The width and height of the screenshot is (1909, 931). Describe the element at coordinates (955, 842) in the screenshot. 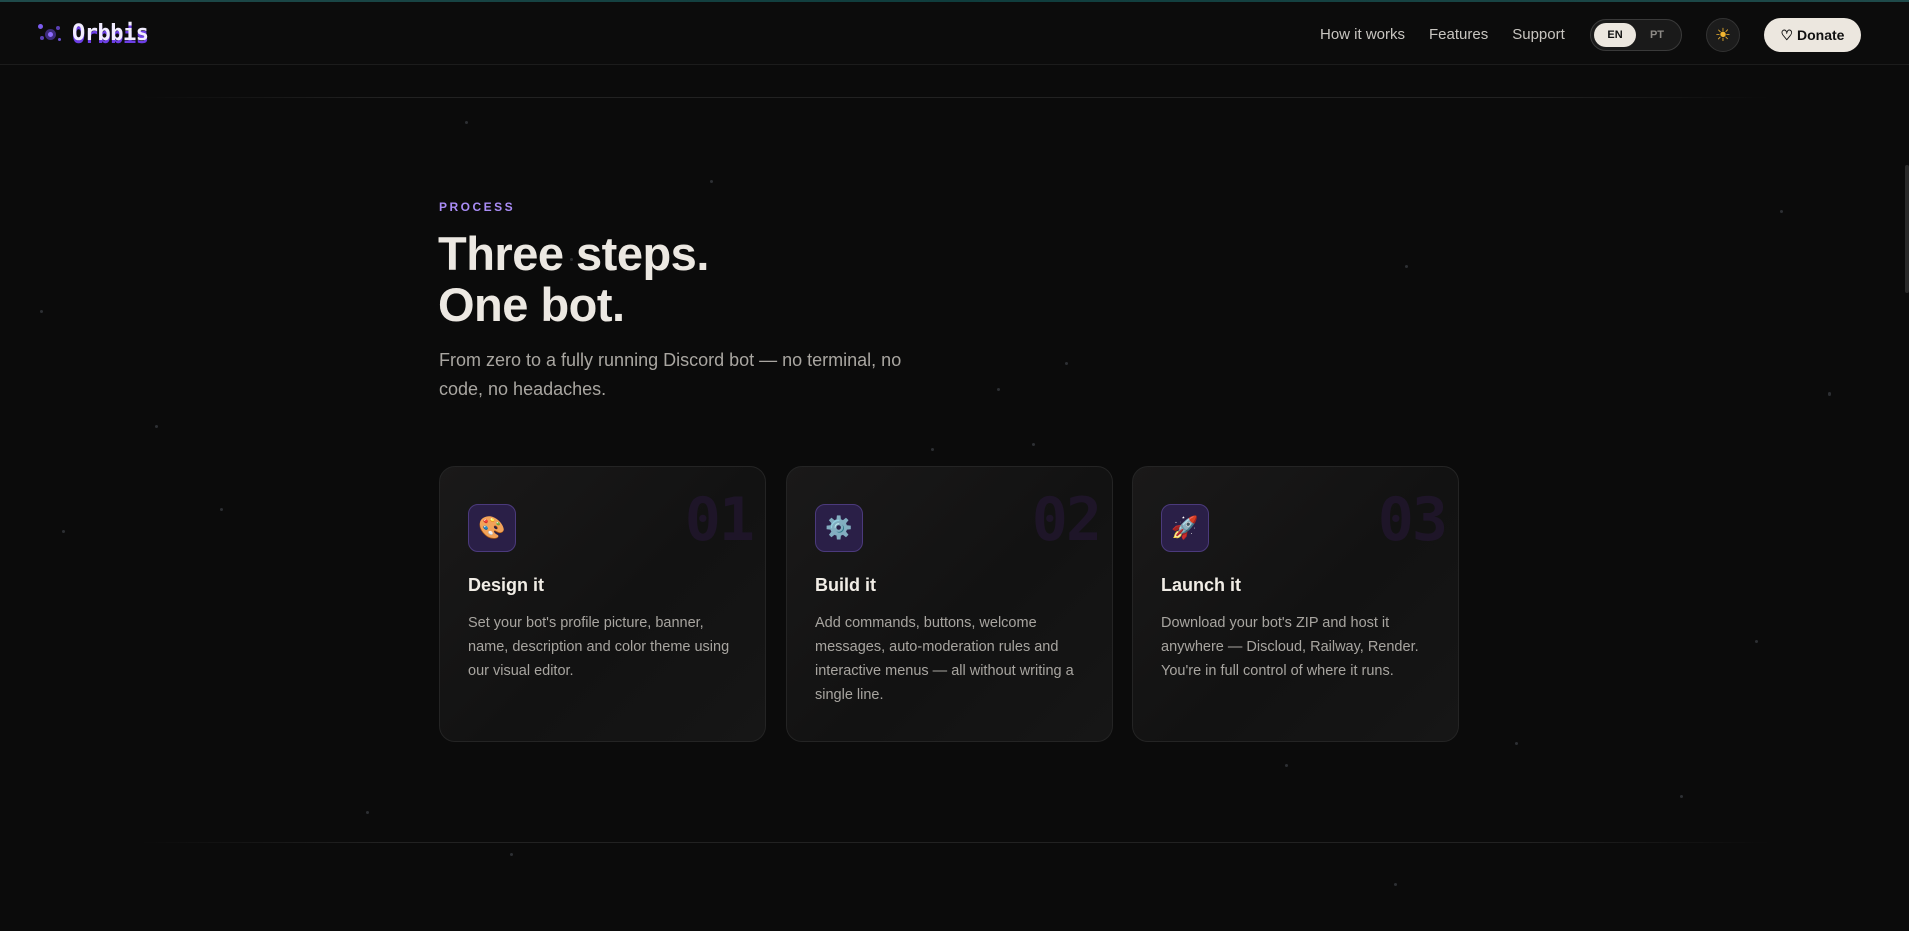

I see `section-divider-bottom` at that location.